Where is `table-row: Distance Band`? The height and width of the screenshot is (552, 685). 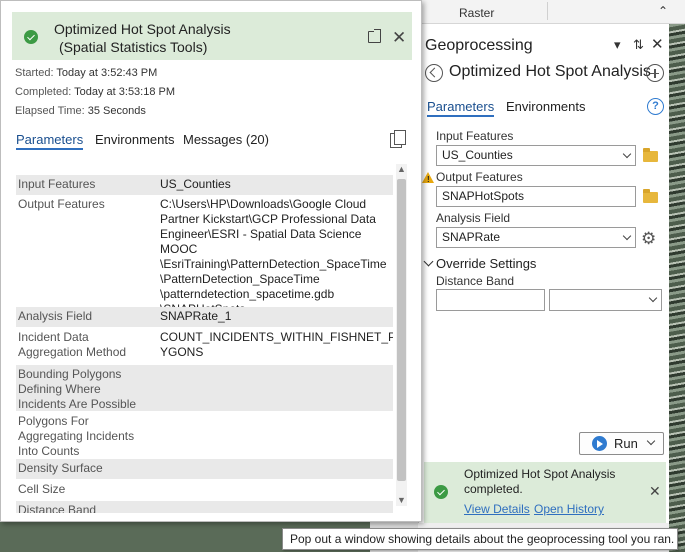
table-row: Distance Band is located at coordinates (204, 507).